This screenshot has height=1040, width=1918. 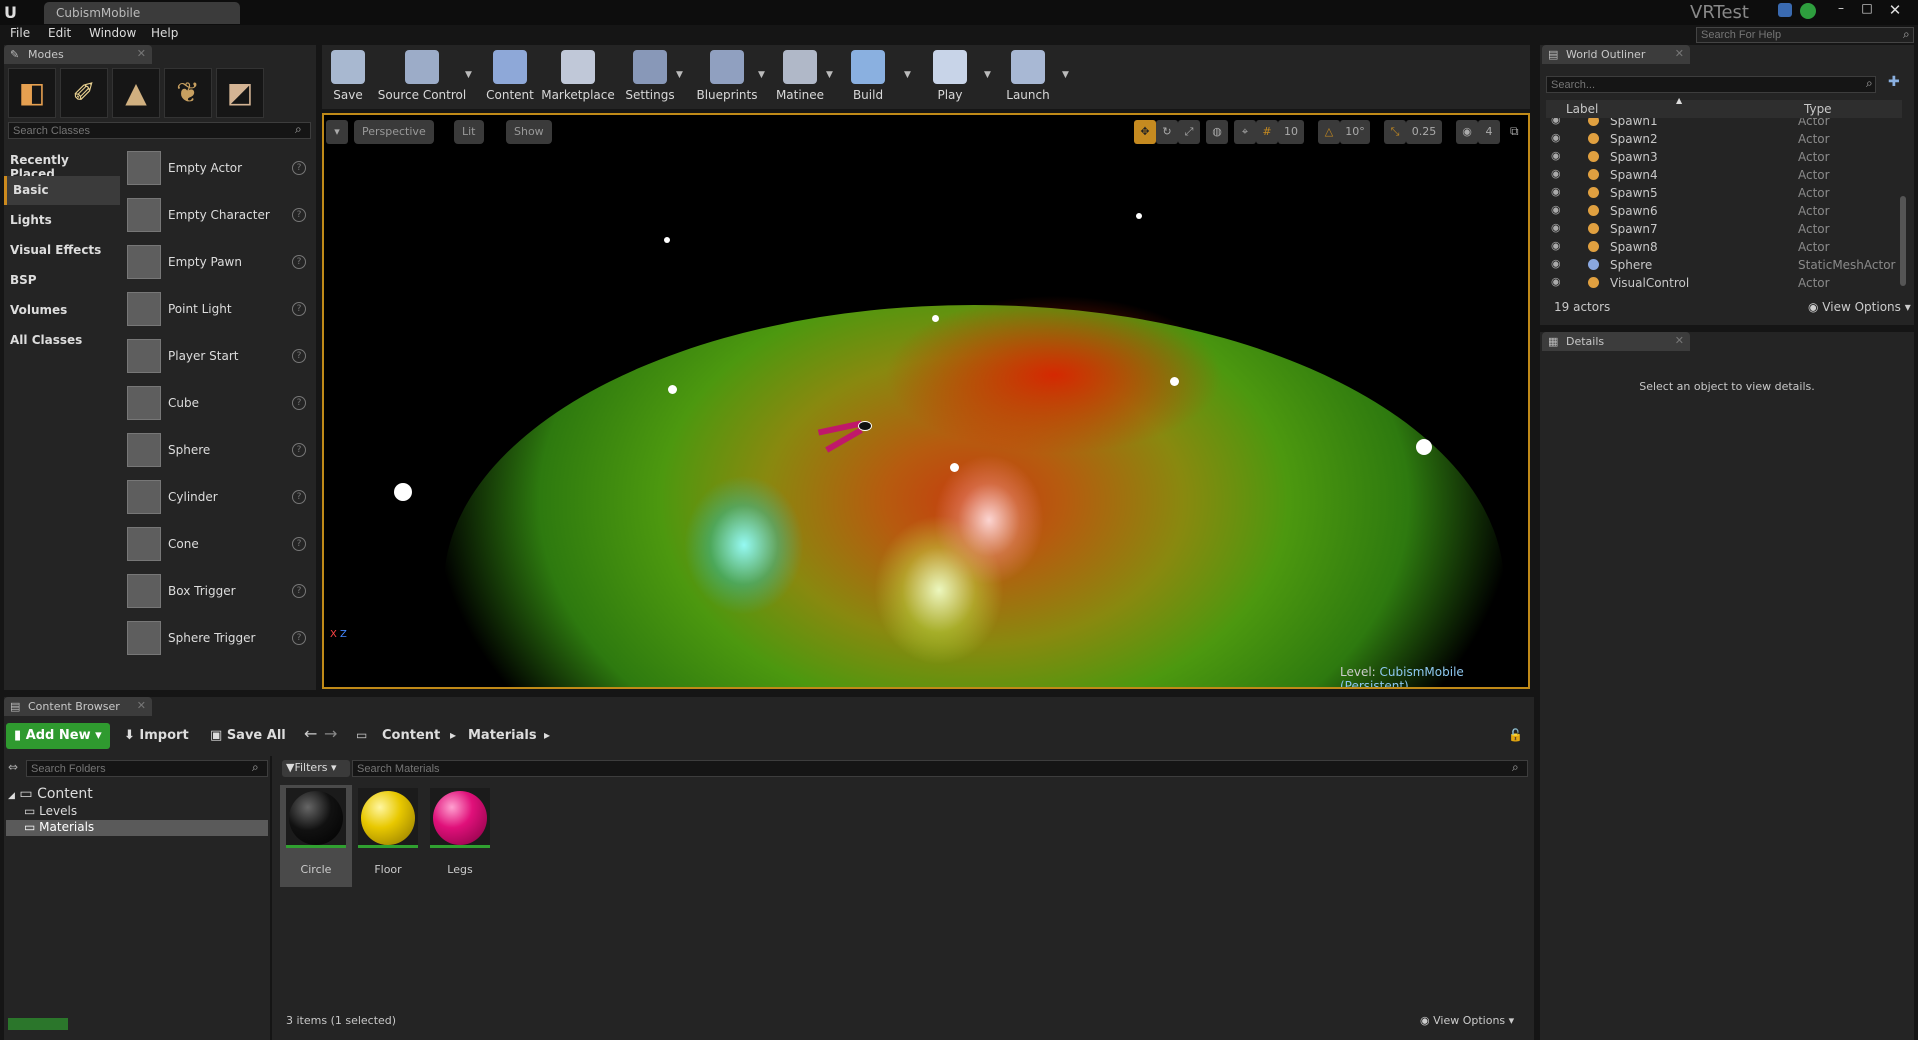 I want to click on camera-speed-value: 4, so click(x=1489, y=132).